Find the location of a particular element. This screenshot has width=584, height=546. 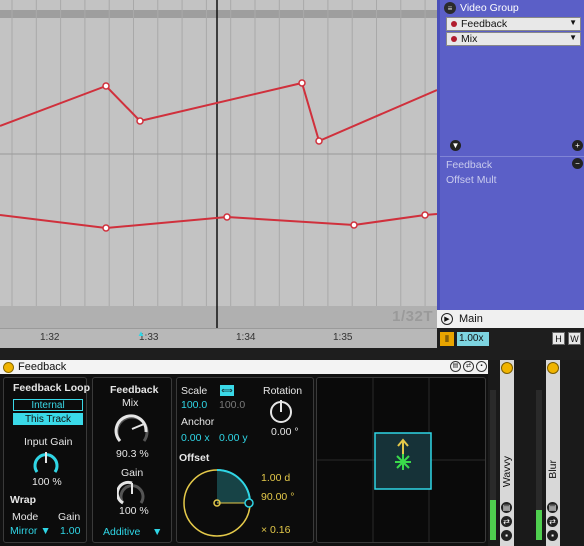

device-chain-rack: Wavvy ▤ ⇄ ▪ Blur ▤ ⇄ ▪ is located at coordinates (536, 453).